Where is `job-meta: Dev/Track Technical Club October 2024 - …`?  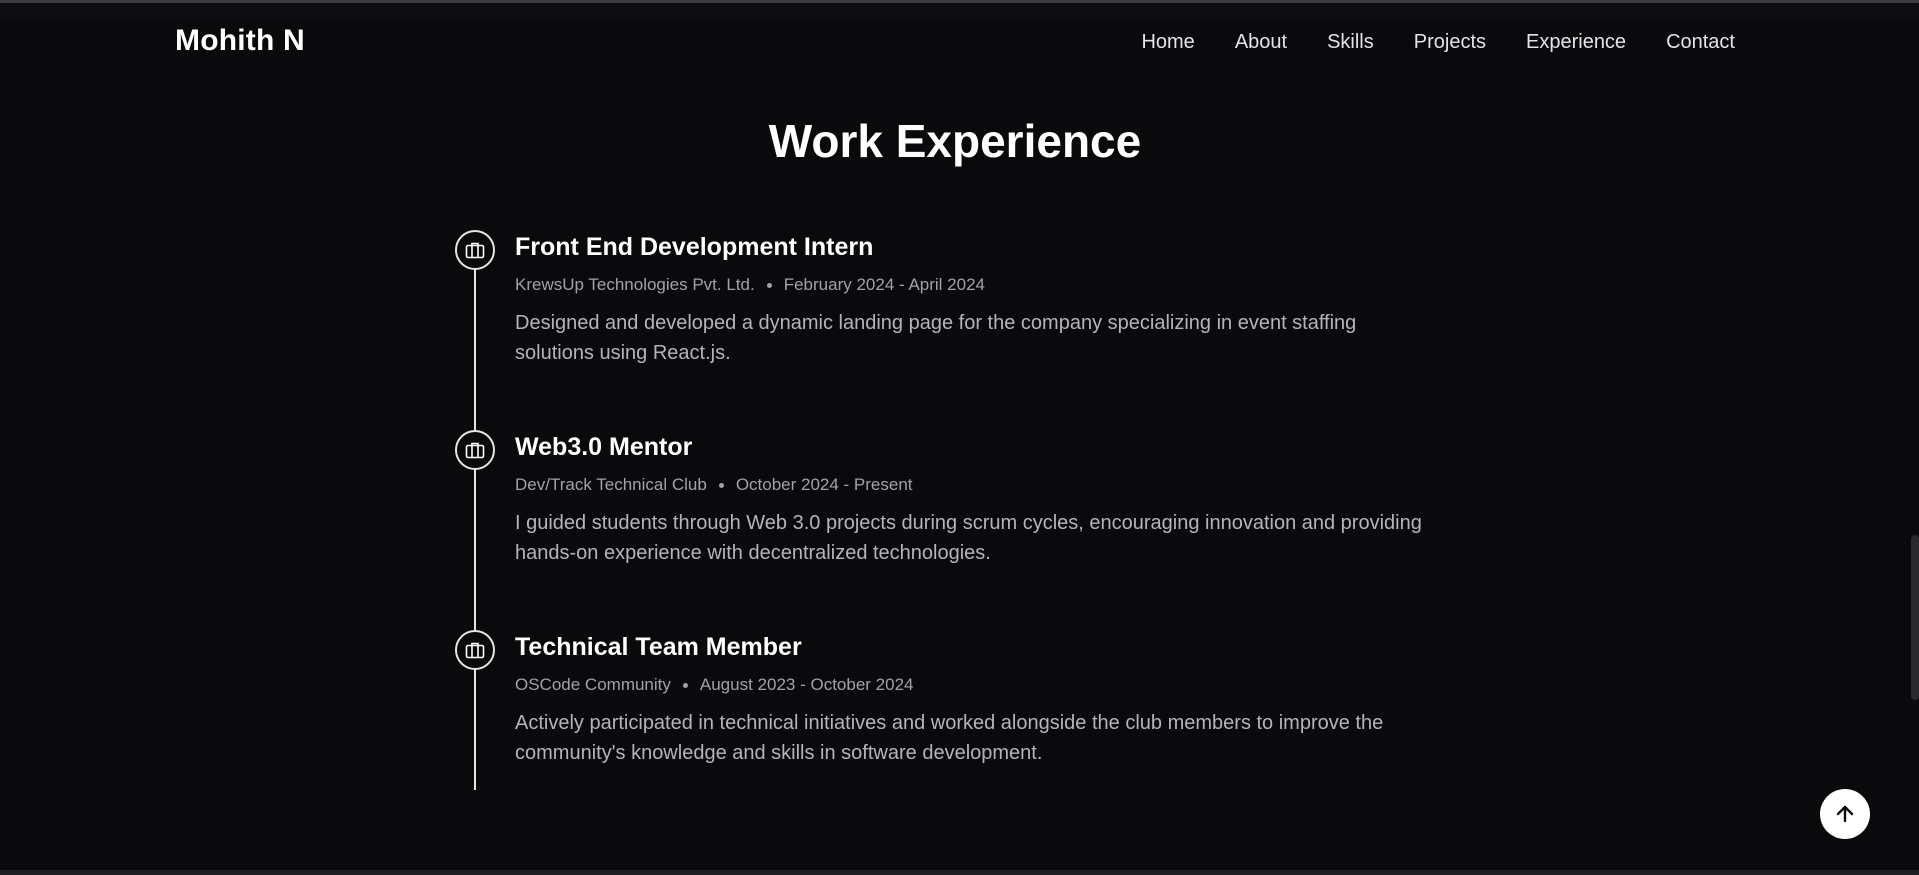 job-meta: Dev/Track Technical Club October 2024 - … is located at coordinates (975, 485).